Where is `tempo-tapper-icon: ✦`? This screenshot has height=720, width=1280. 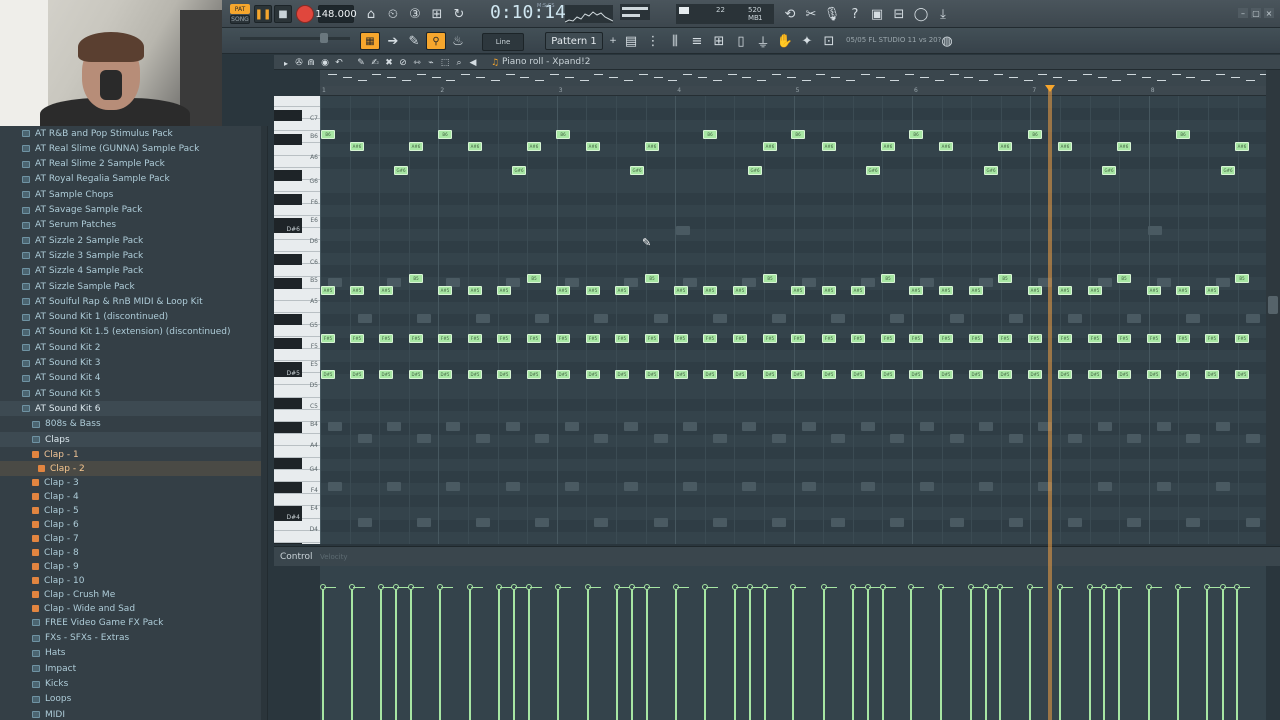 tempo-tapper-icon: ✦ is located at coordinates (807, 41).